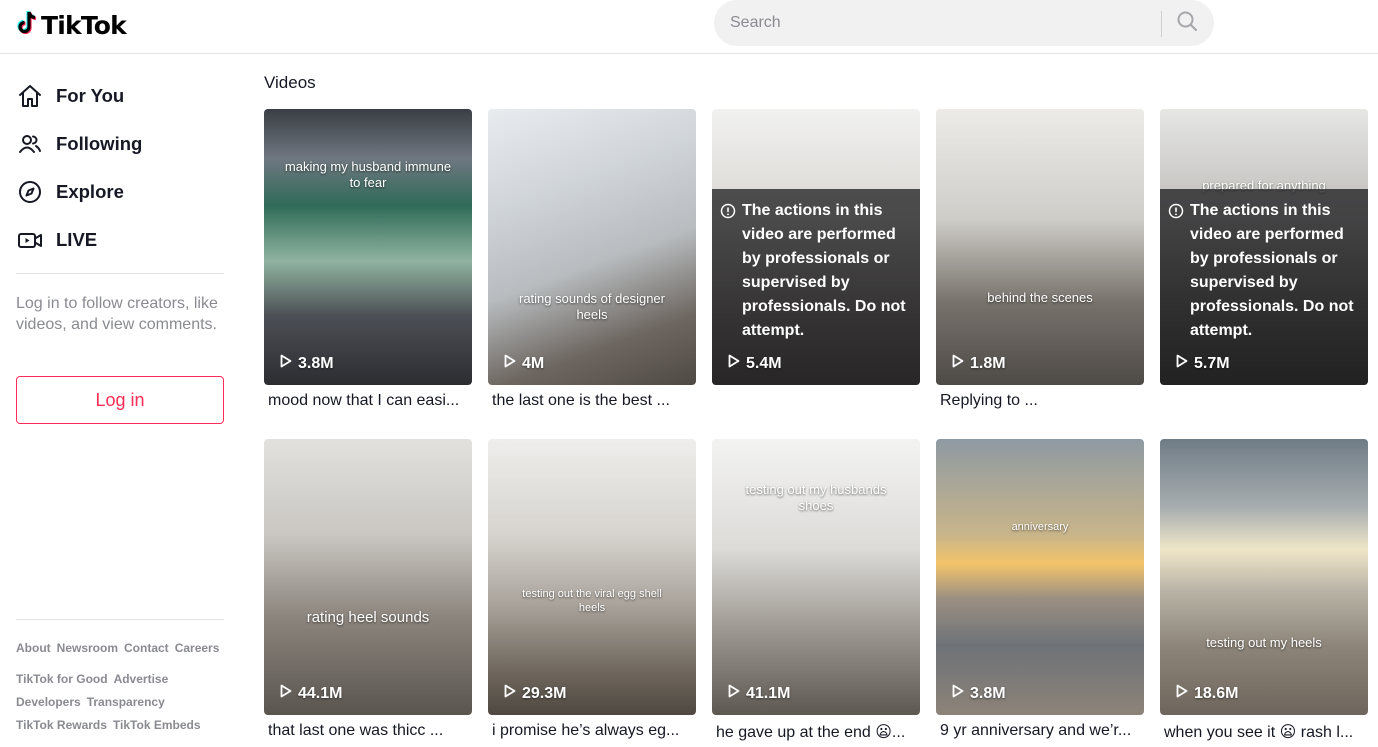  I want to click on footer-link-about: About, so click(33, 648).